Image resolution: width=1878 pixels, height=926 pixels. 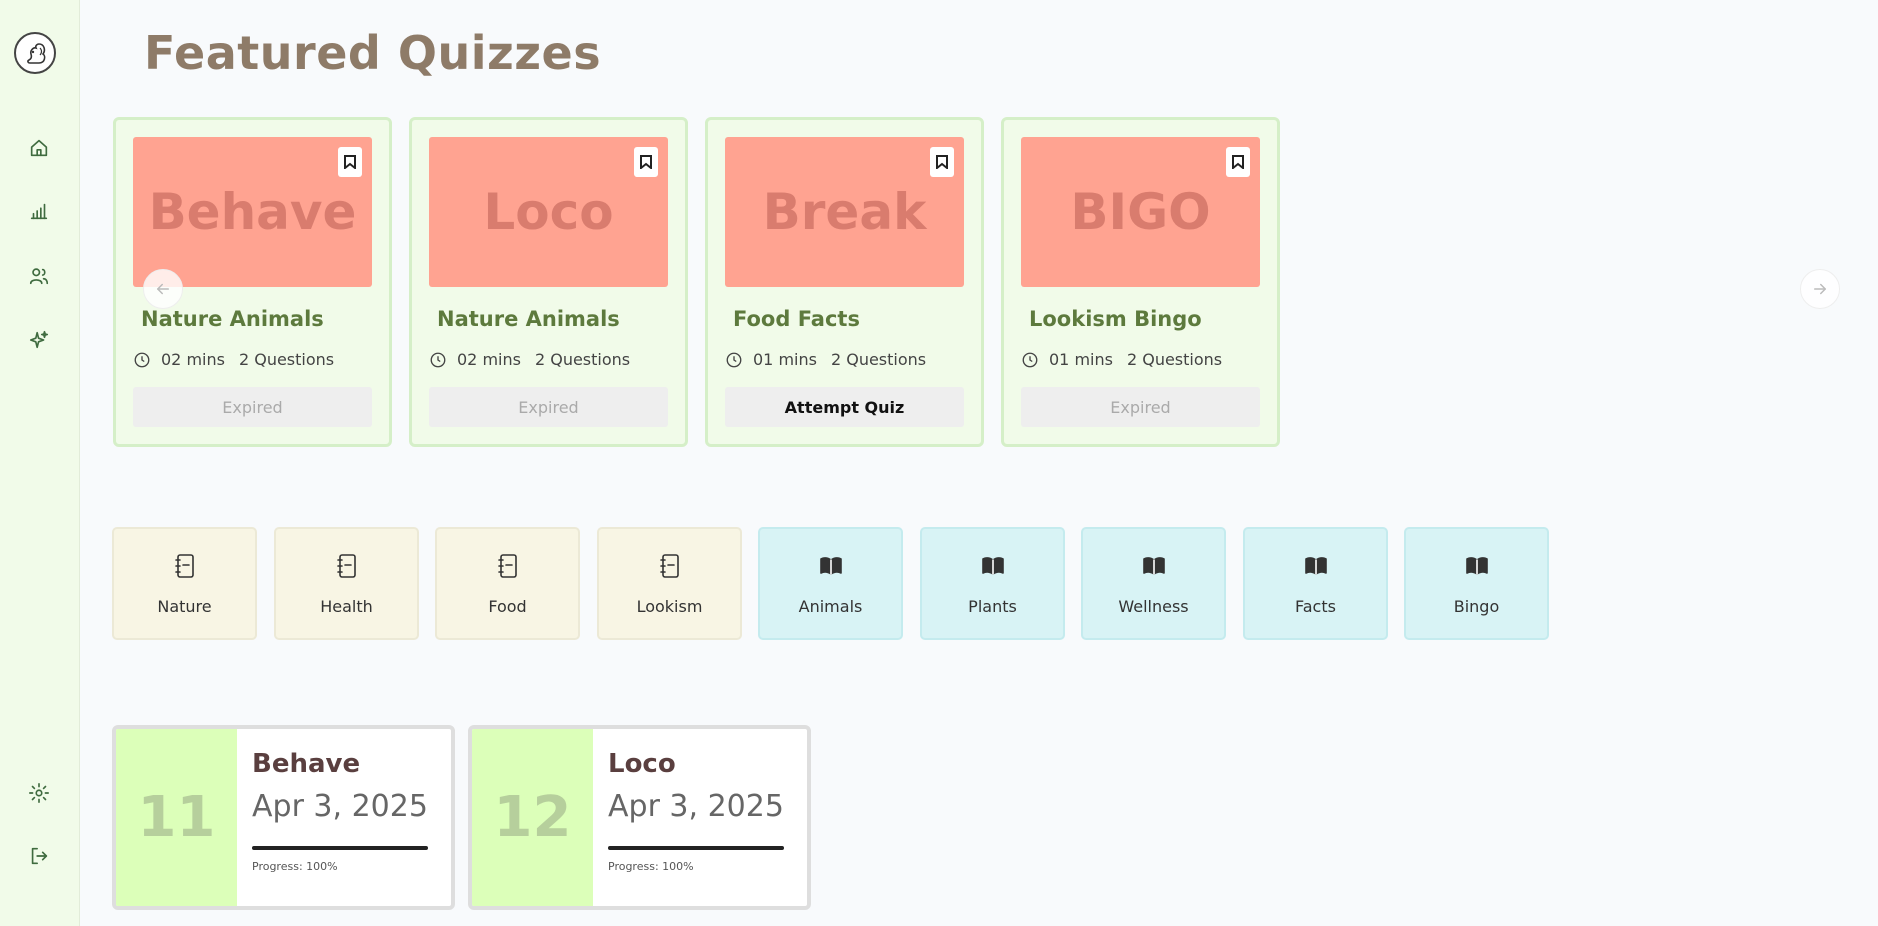 I want to click on quiz-banner: Break, so click(x=844, y=212).